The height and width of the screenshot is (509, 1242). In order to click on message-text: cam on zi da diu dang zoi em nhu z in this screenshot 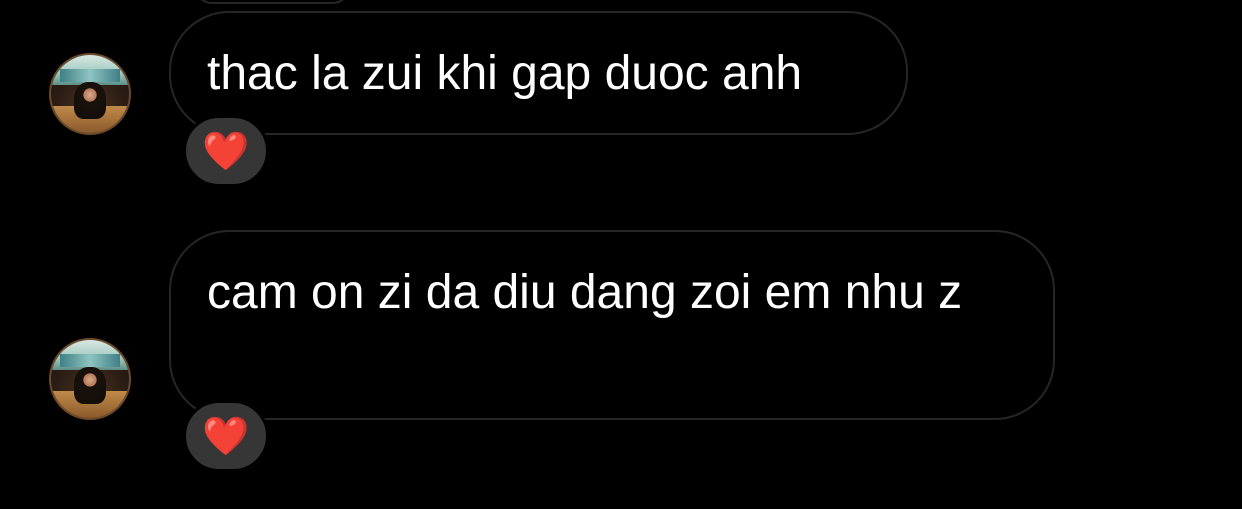, I will do `click(585, 292)`.